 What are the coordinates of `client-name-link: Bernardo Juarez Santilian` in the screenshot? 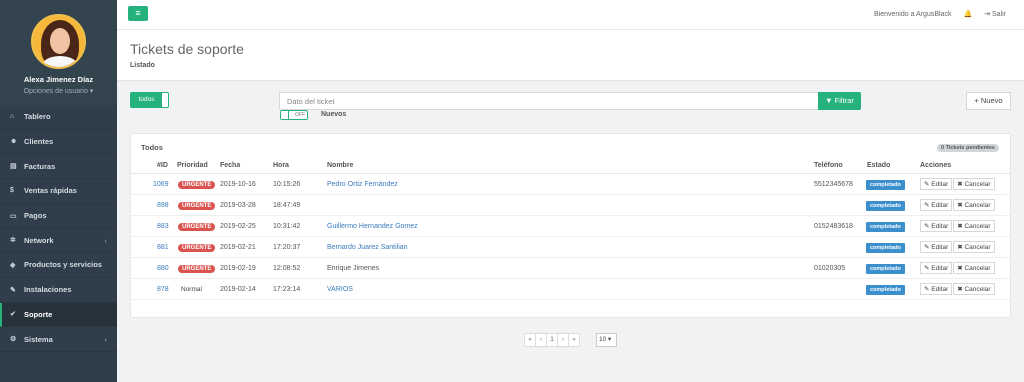 It's located at (367, 247).